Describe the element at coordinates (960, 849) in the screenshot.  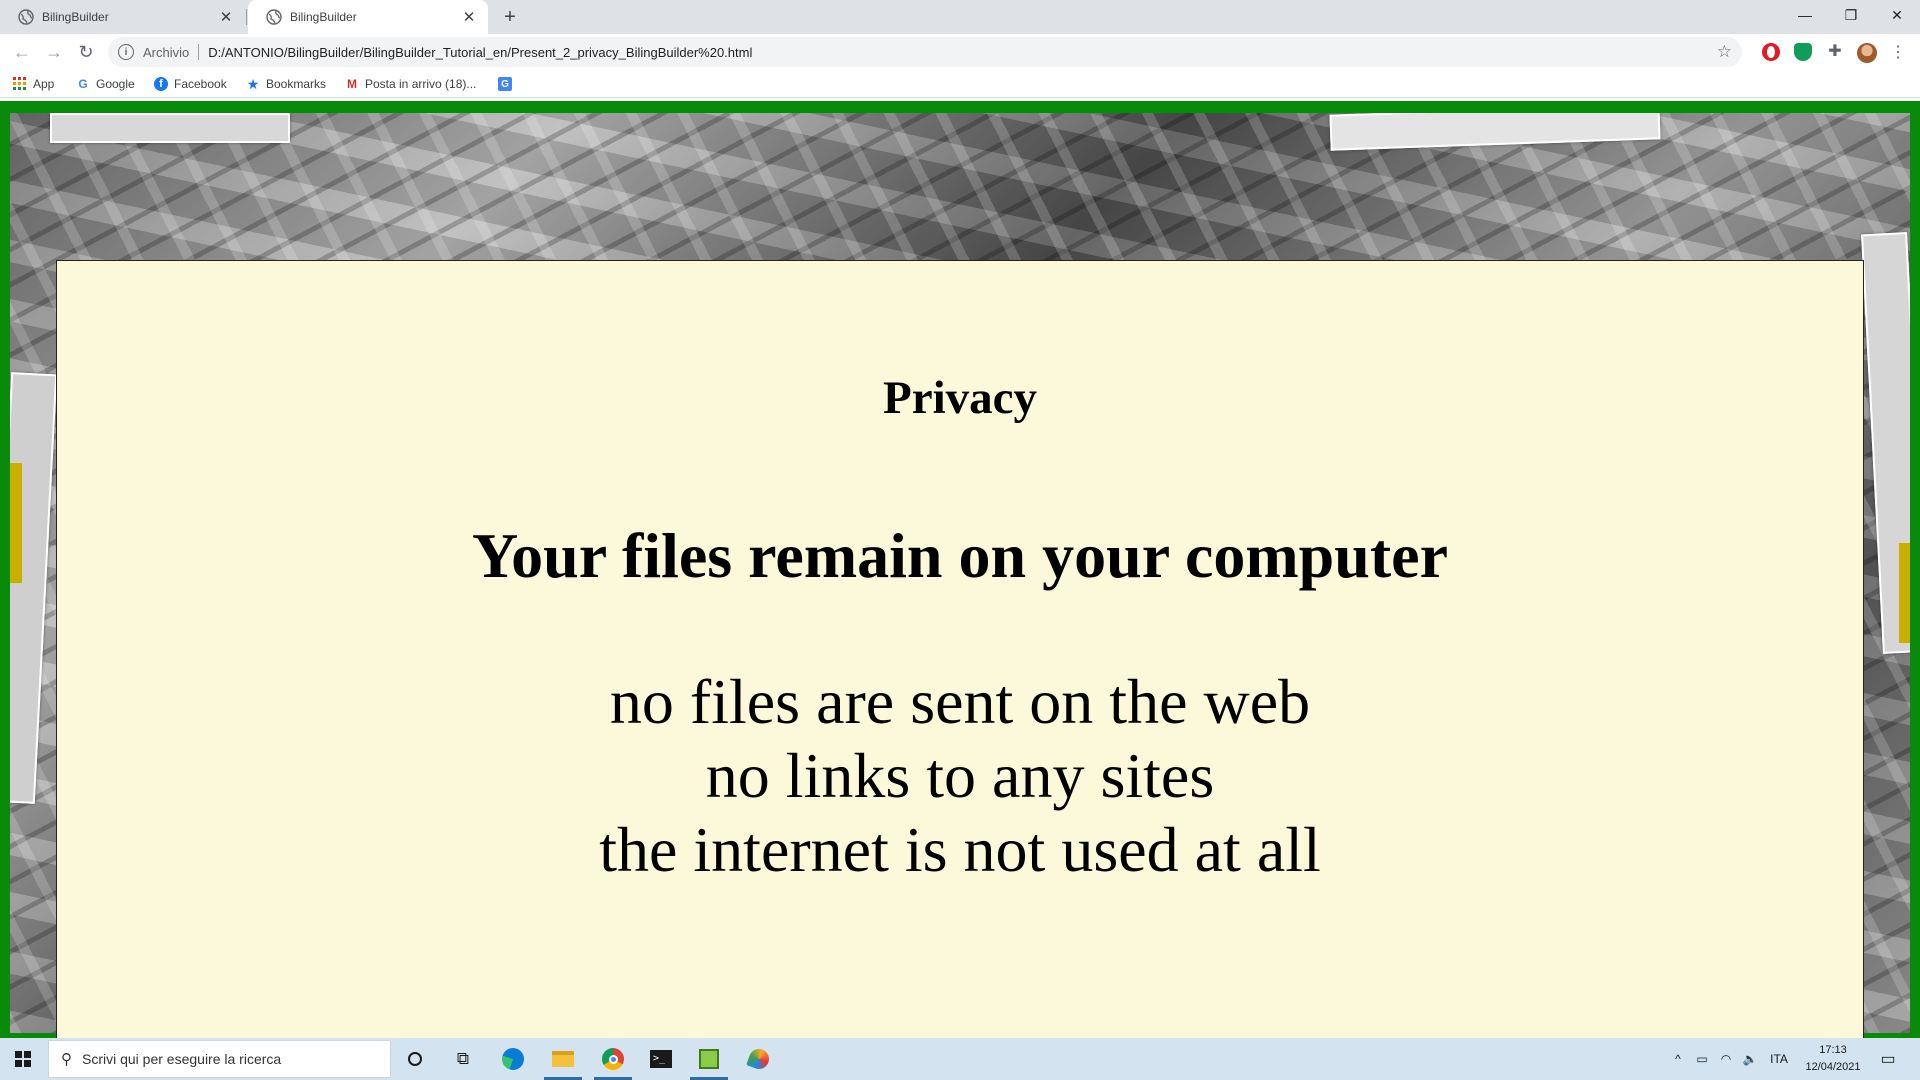
I see `slide-line-3: the internet is not used at all` at that location.